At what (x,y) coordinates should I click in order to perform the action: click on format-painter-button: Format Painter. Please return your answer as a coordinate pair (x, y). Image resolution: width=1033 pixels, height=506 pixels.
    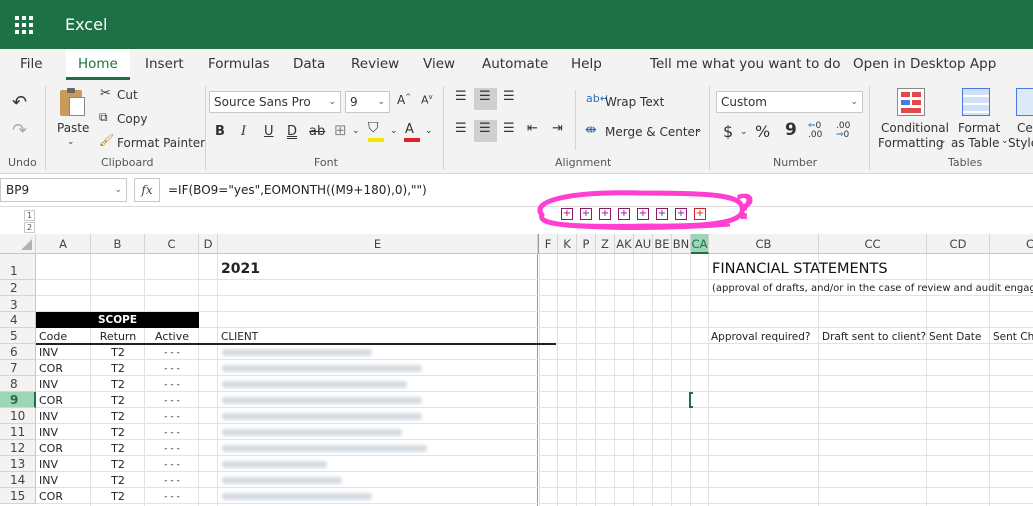
    Looking at the image, I should click on (161, 143).